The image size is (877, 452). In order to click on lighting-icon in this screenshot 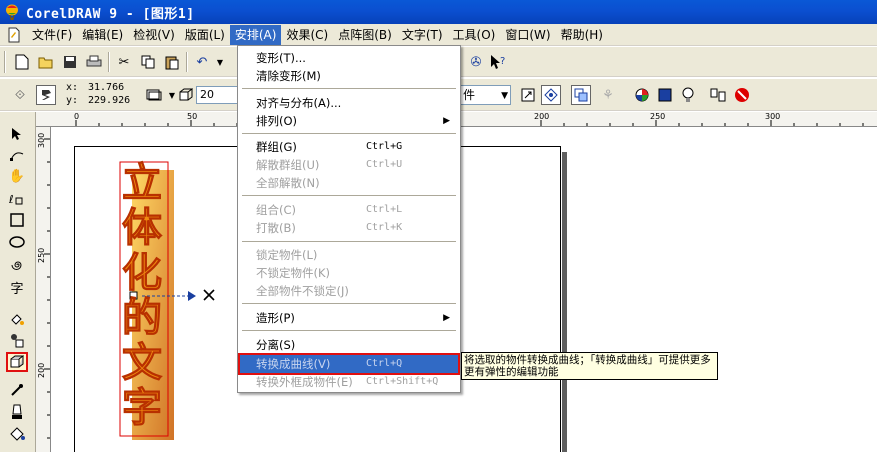, I will do `click(688, 95)`.